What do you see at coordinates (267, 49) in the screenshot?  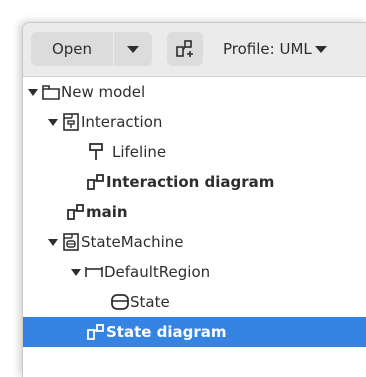 I see `profile-label: Profile: UML` at bounding box center [267, 49].